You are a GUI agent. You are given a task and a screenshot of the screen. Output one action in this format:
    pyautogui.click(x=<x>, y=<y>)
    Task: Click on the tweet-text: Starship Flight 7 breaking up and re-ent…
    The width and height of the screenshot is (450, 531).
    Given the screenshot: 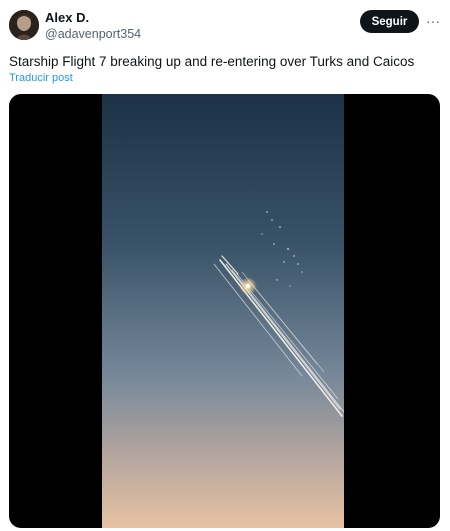 What is the action you would take?
    pyautogui.click(x=212, y=61)
    